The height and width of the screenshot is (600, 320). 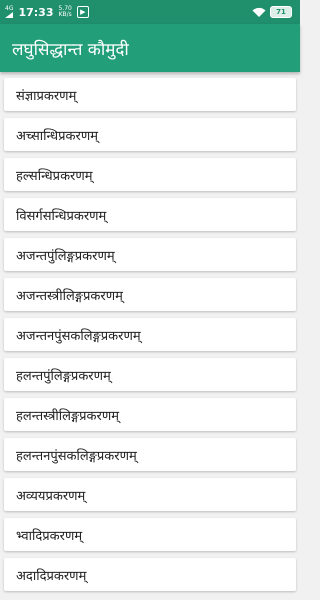 What do you see at coordinates (9, 15) in the screenshot?
I see `signal-icon` at bounding box center [9, 15].